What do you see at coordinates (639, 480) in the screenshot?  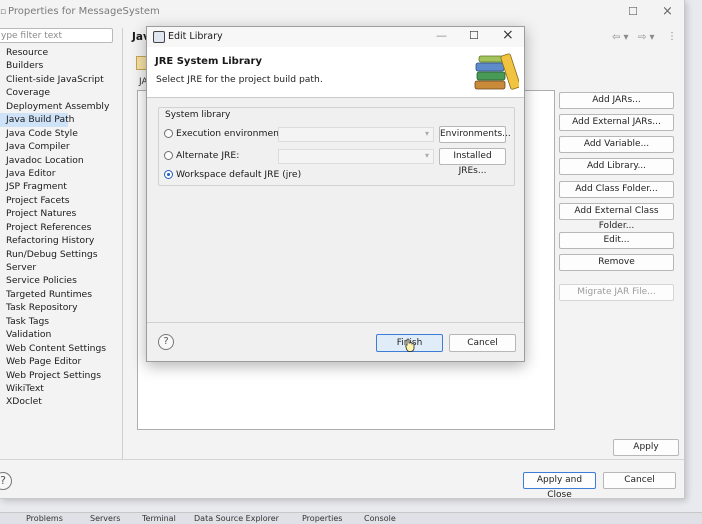 I see `cancel-button: Cancel` at bounding box center [639, 480].